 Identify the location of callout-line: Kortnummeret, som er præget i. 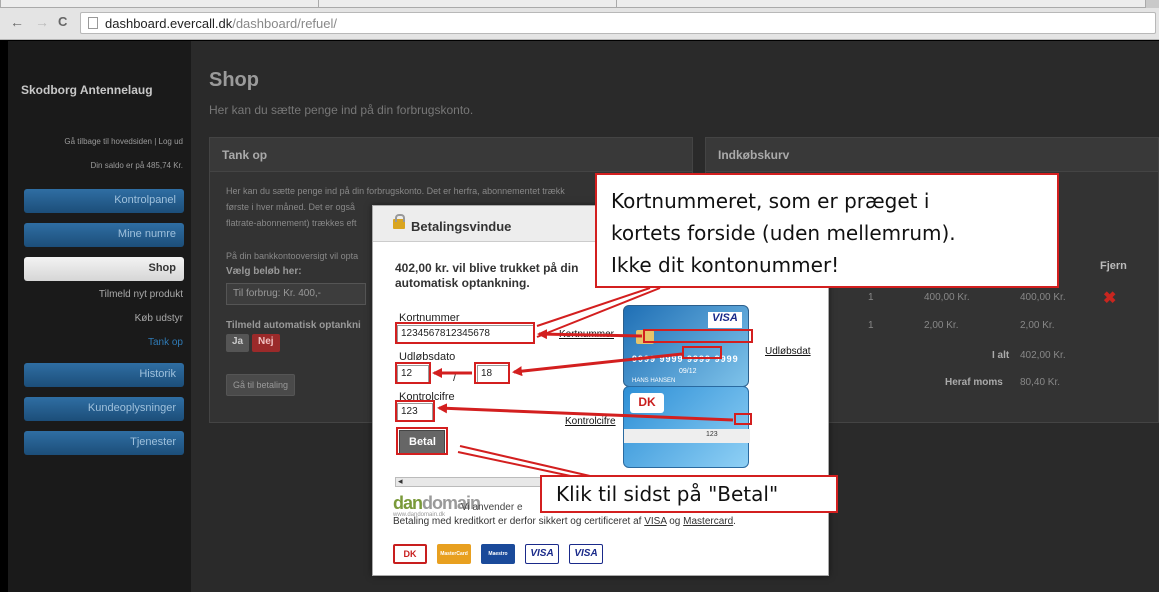
(770, 201).